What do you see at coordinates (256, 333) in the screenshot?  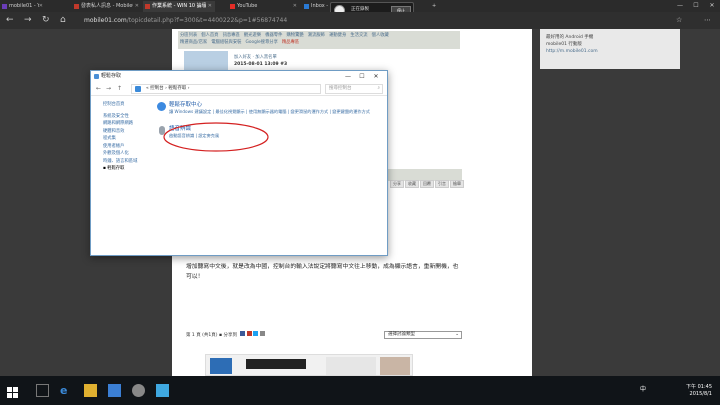 I see `twitter-share-icon` at bounding box center [256, 333].